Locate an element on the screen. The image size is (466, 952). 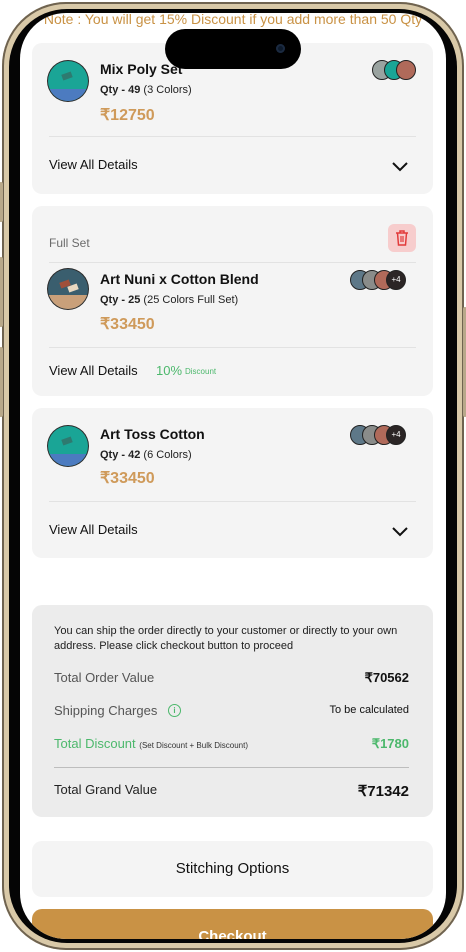
stitching-options-button: Stitching Options is located at coordinates (232, 869).